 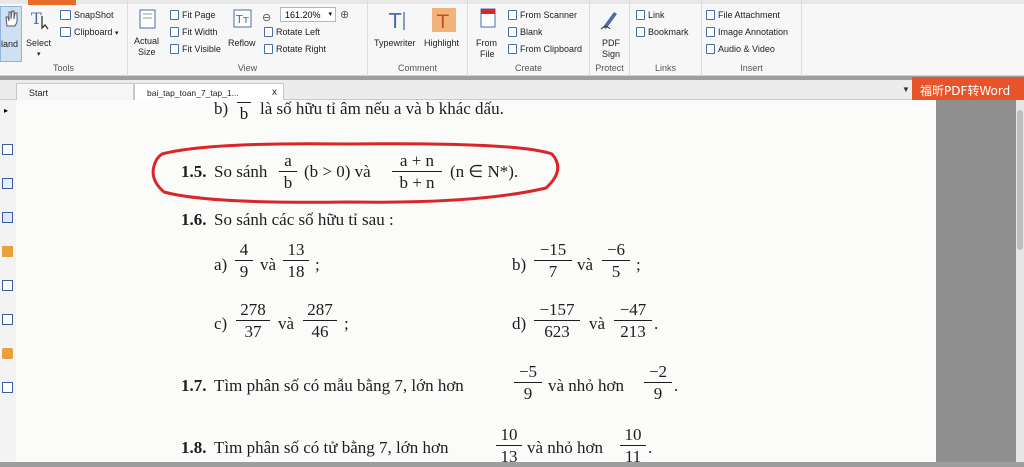 What do you see at coordinates (7, 353) in the screenshot?
I see `security-icon` at bounding box center [7, 353].